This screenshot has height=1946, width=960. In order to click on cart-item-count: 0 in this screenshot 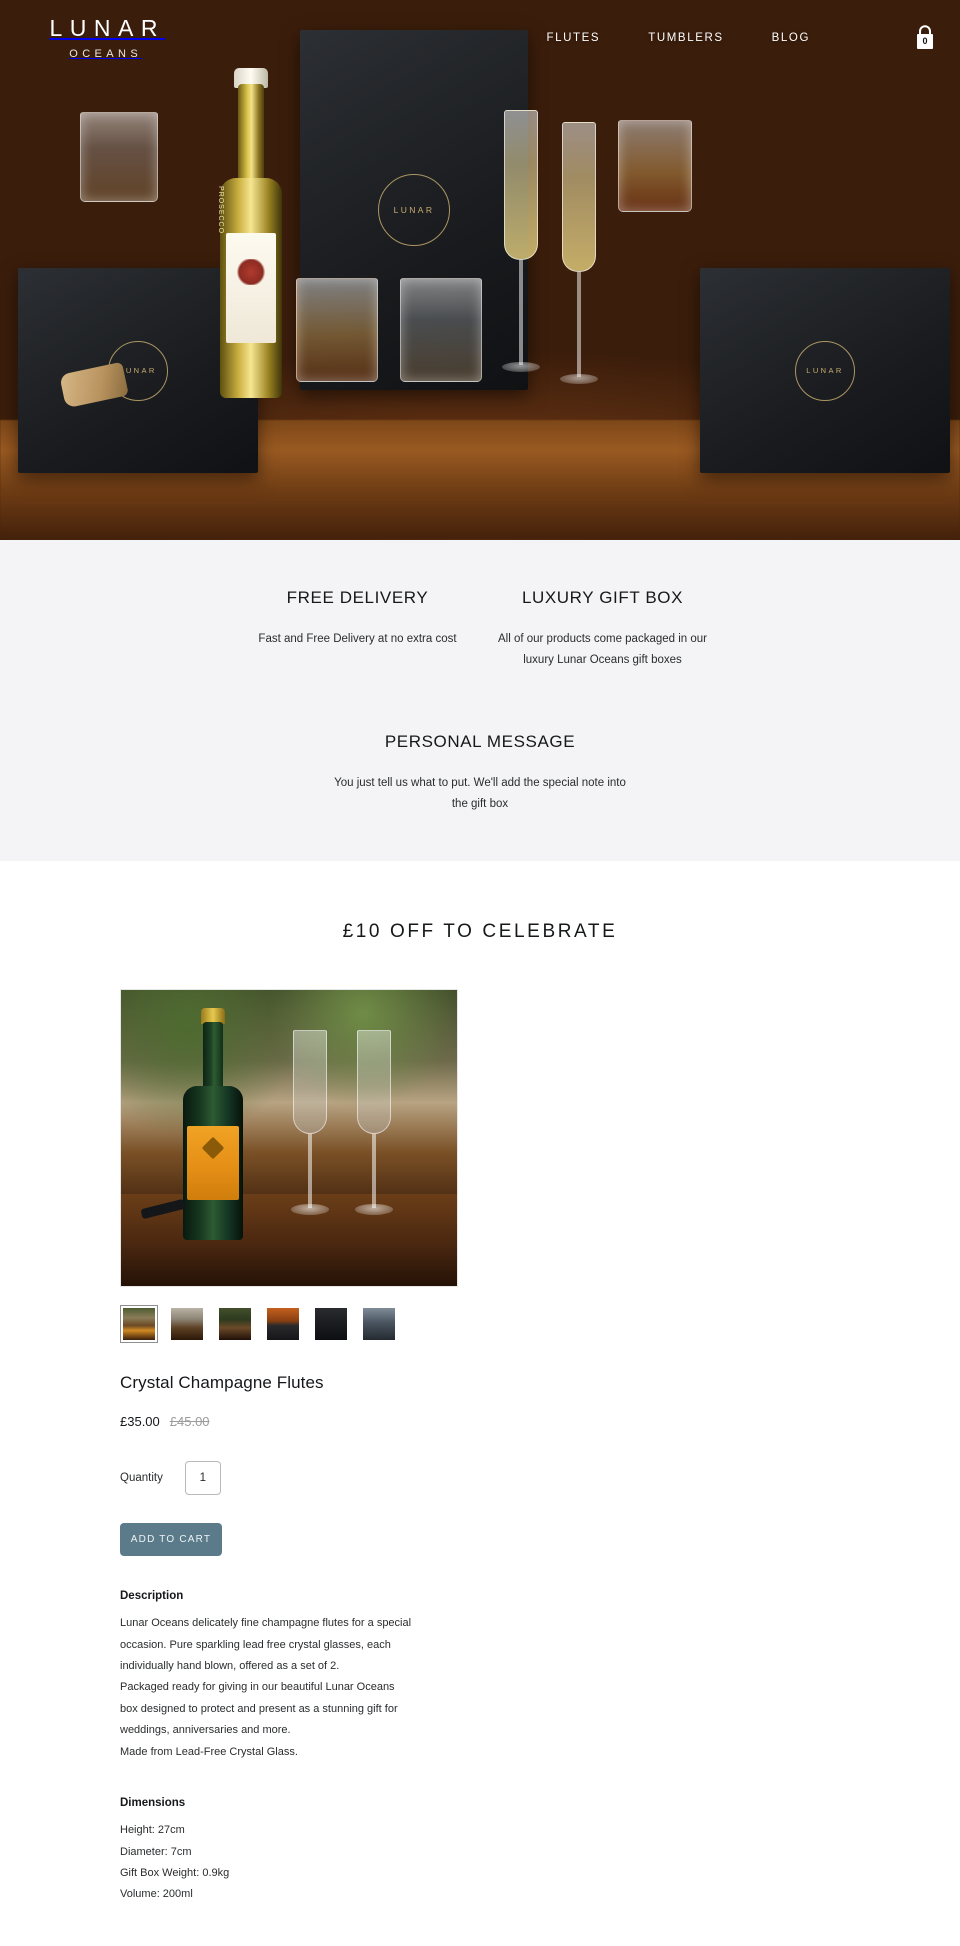, I will do `click(925, 41)`.